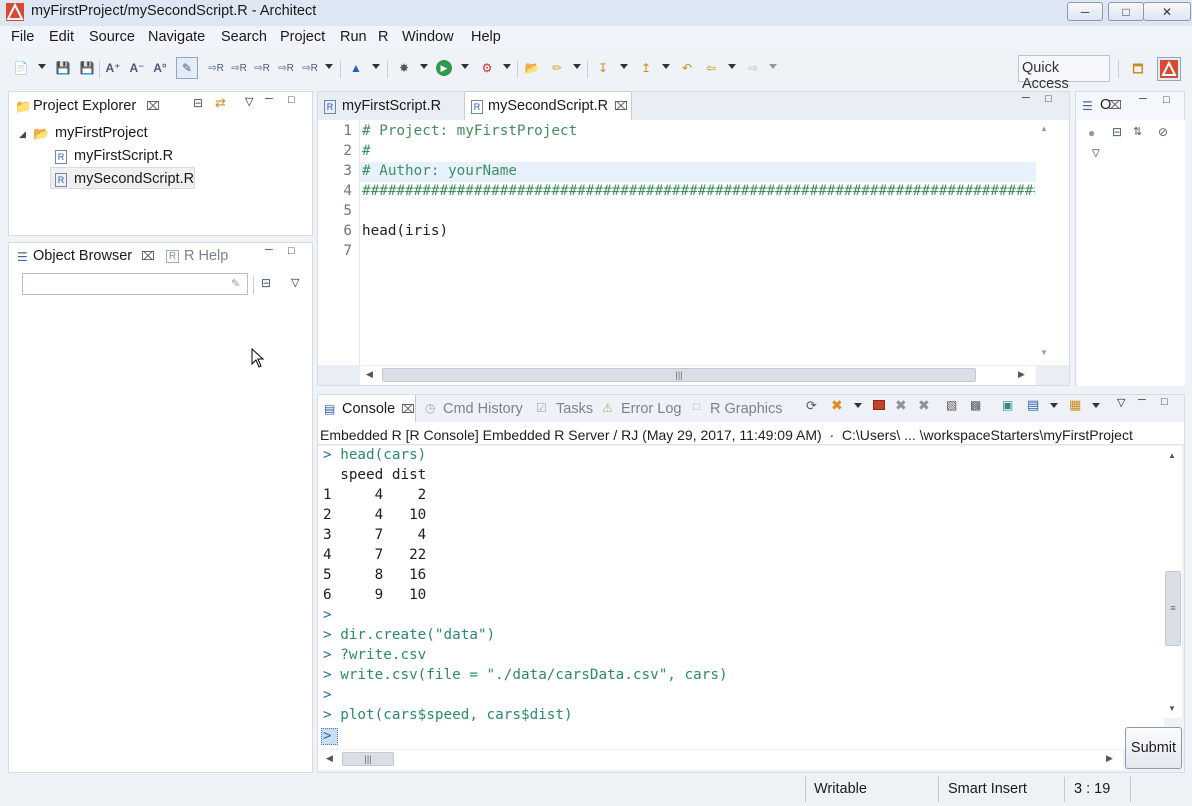 This screenshot has height=806, width=1192. Describe the element at coordinates (101, 133) in the screenshot. I see `tree-project: myFirstProject` at that location.